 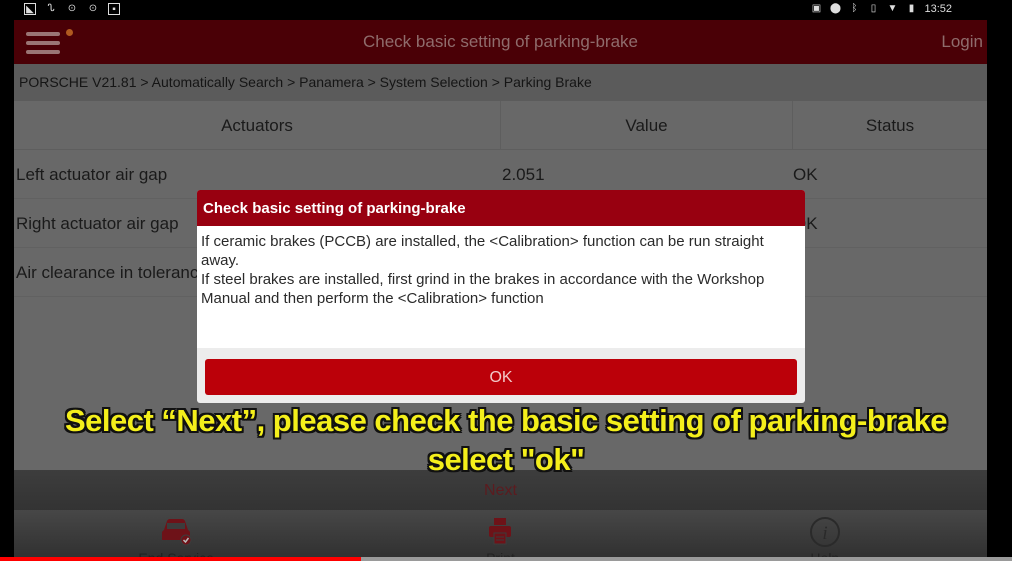 What do you see at coordinates (890, 272) in the screenshot?
I see `actuator-status` at bounding box center [890, 272].